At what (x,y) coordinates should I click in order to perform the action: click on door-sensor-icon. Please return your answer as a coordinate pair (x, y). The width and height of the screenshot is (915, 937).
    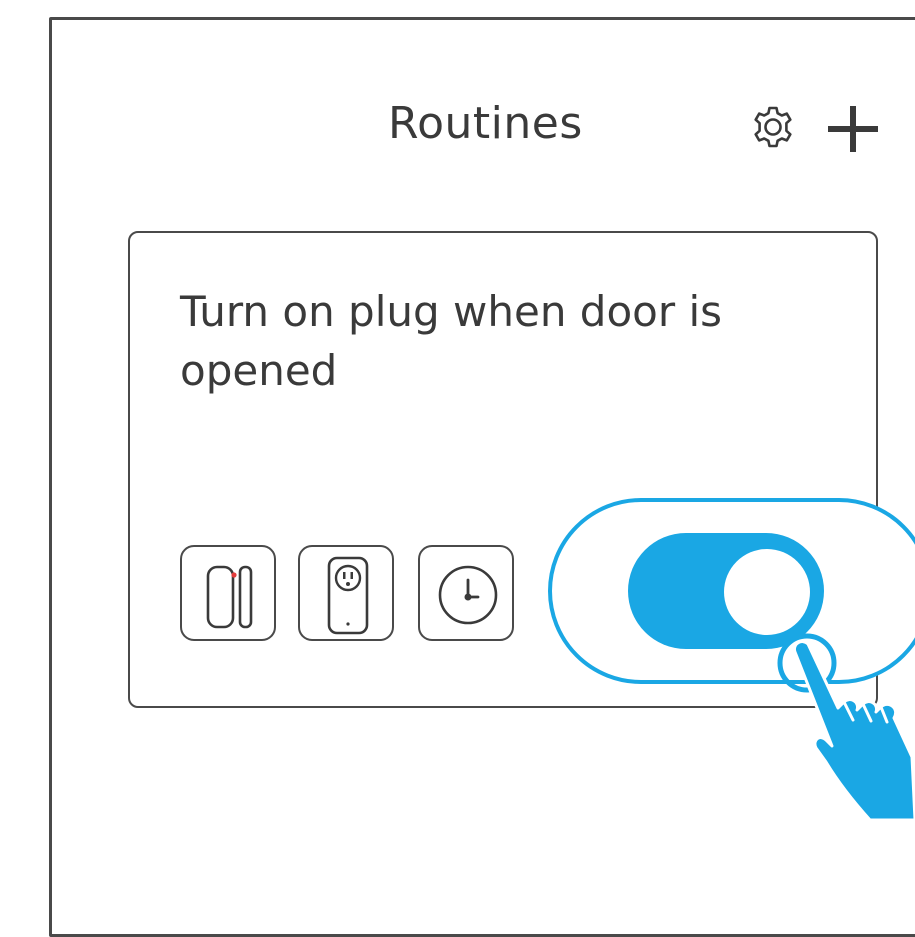
    Looking at the image, I should click on (229, 597).